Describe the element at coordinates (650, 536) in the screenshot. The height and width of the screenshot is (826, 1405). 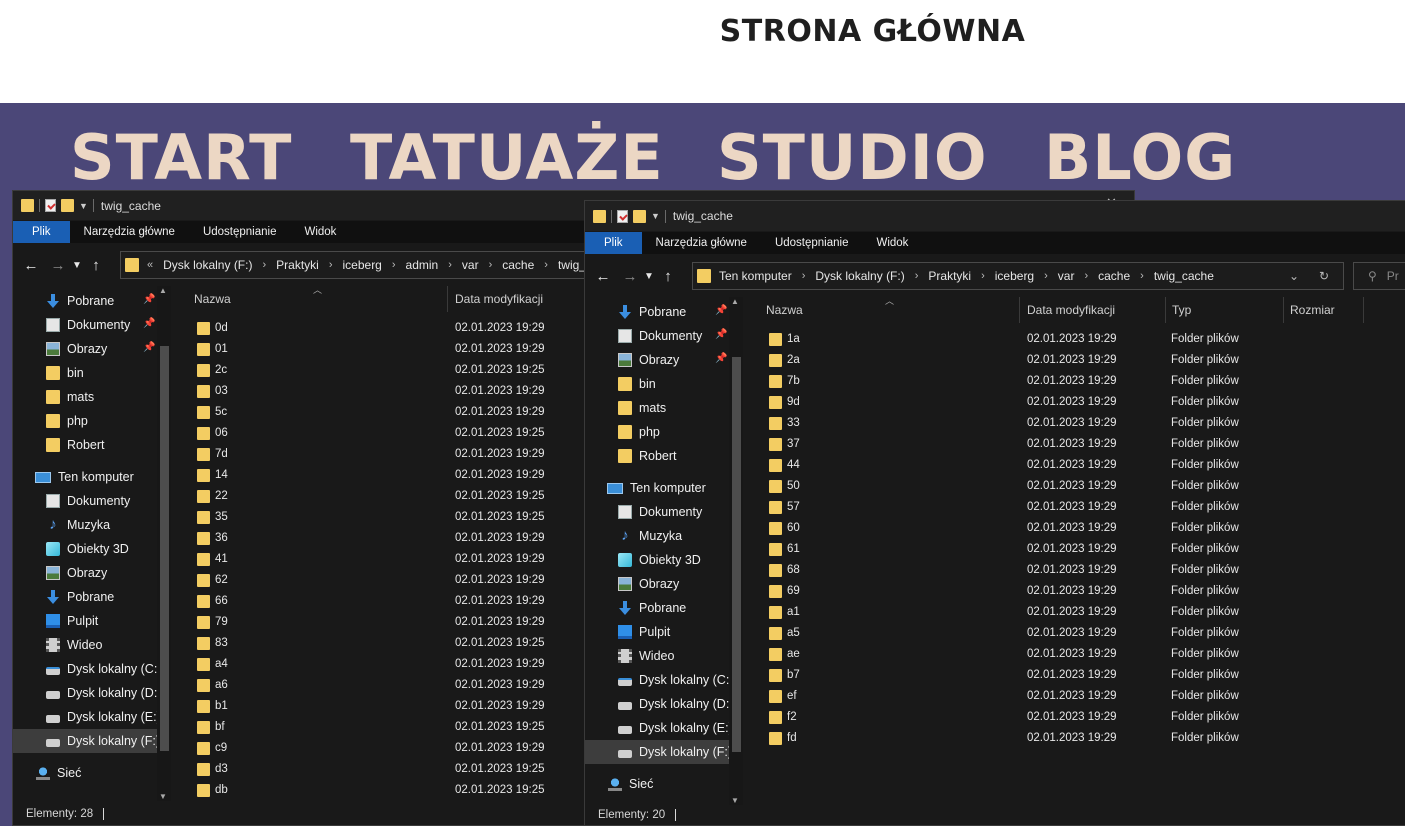
I see `nav-item: ♪ Muzyka` at that location.